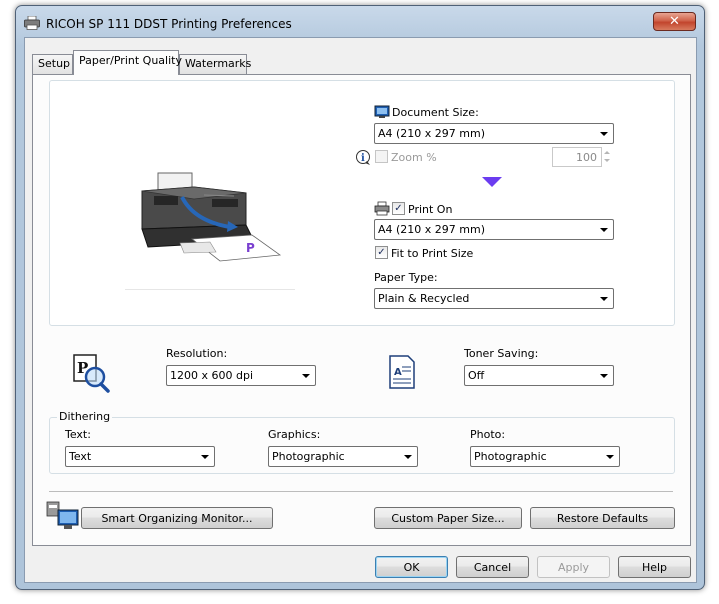  What do you see at coordinates (435, 112) in the screenshot?
I see `document-size-label: Document Size:` at bounding box center [435, 112].